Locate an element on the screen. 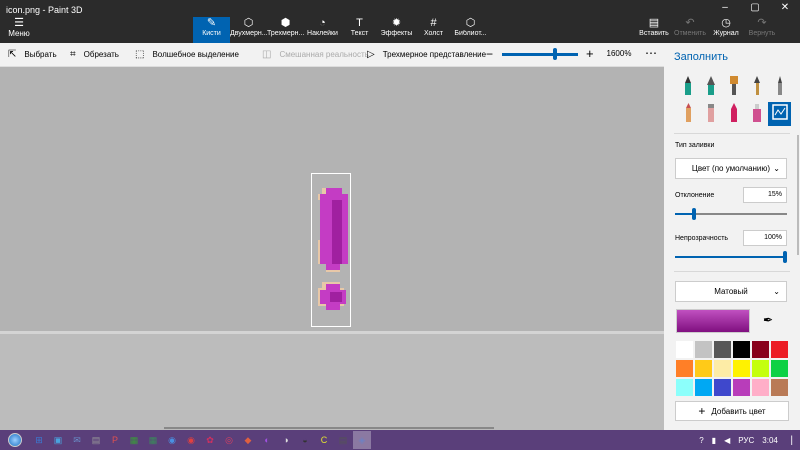 The image size is (800, 450). magic-select-button: ⬚ Волшебное выделение is located at coordinates (187, 54).